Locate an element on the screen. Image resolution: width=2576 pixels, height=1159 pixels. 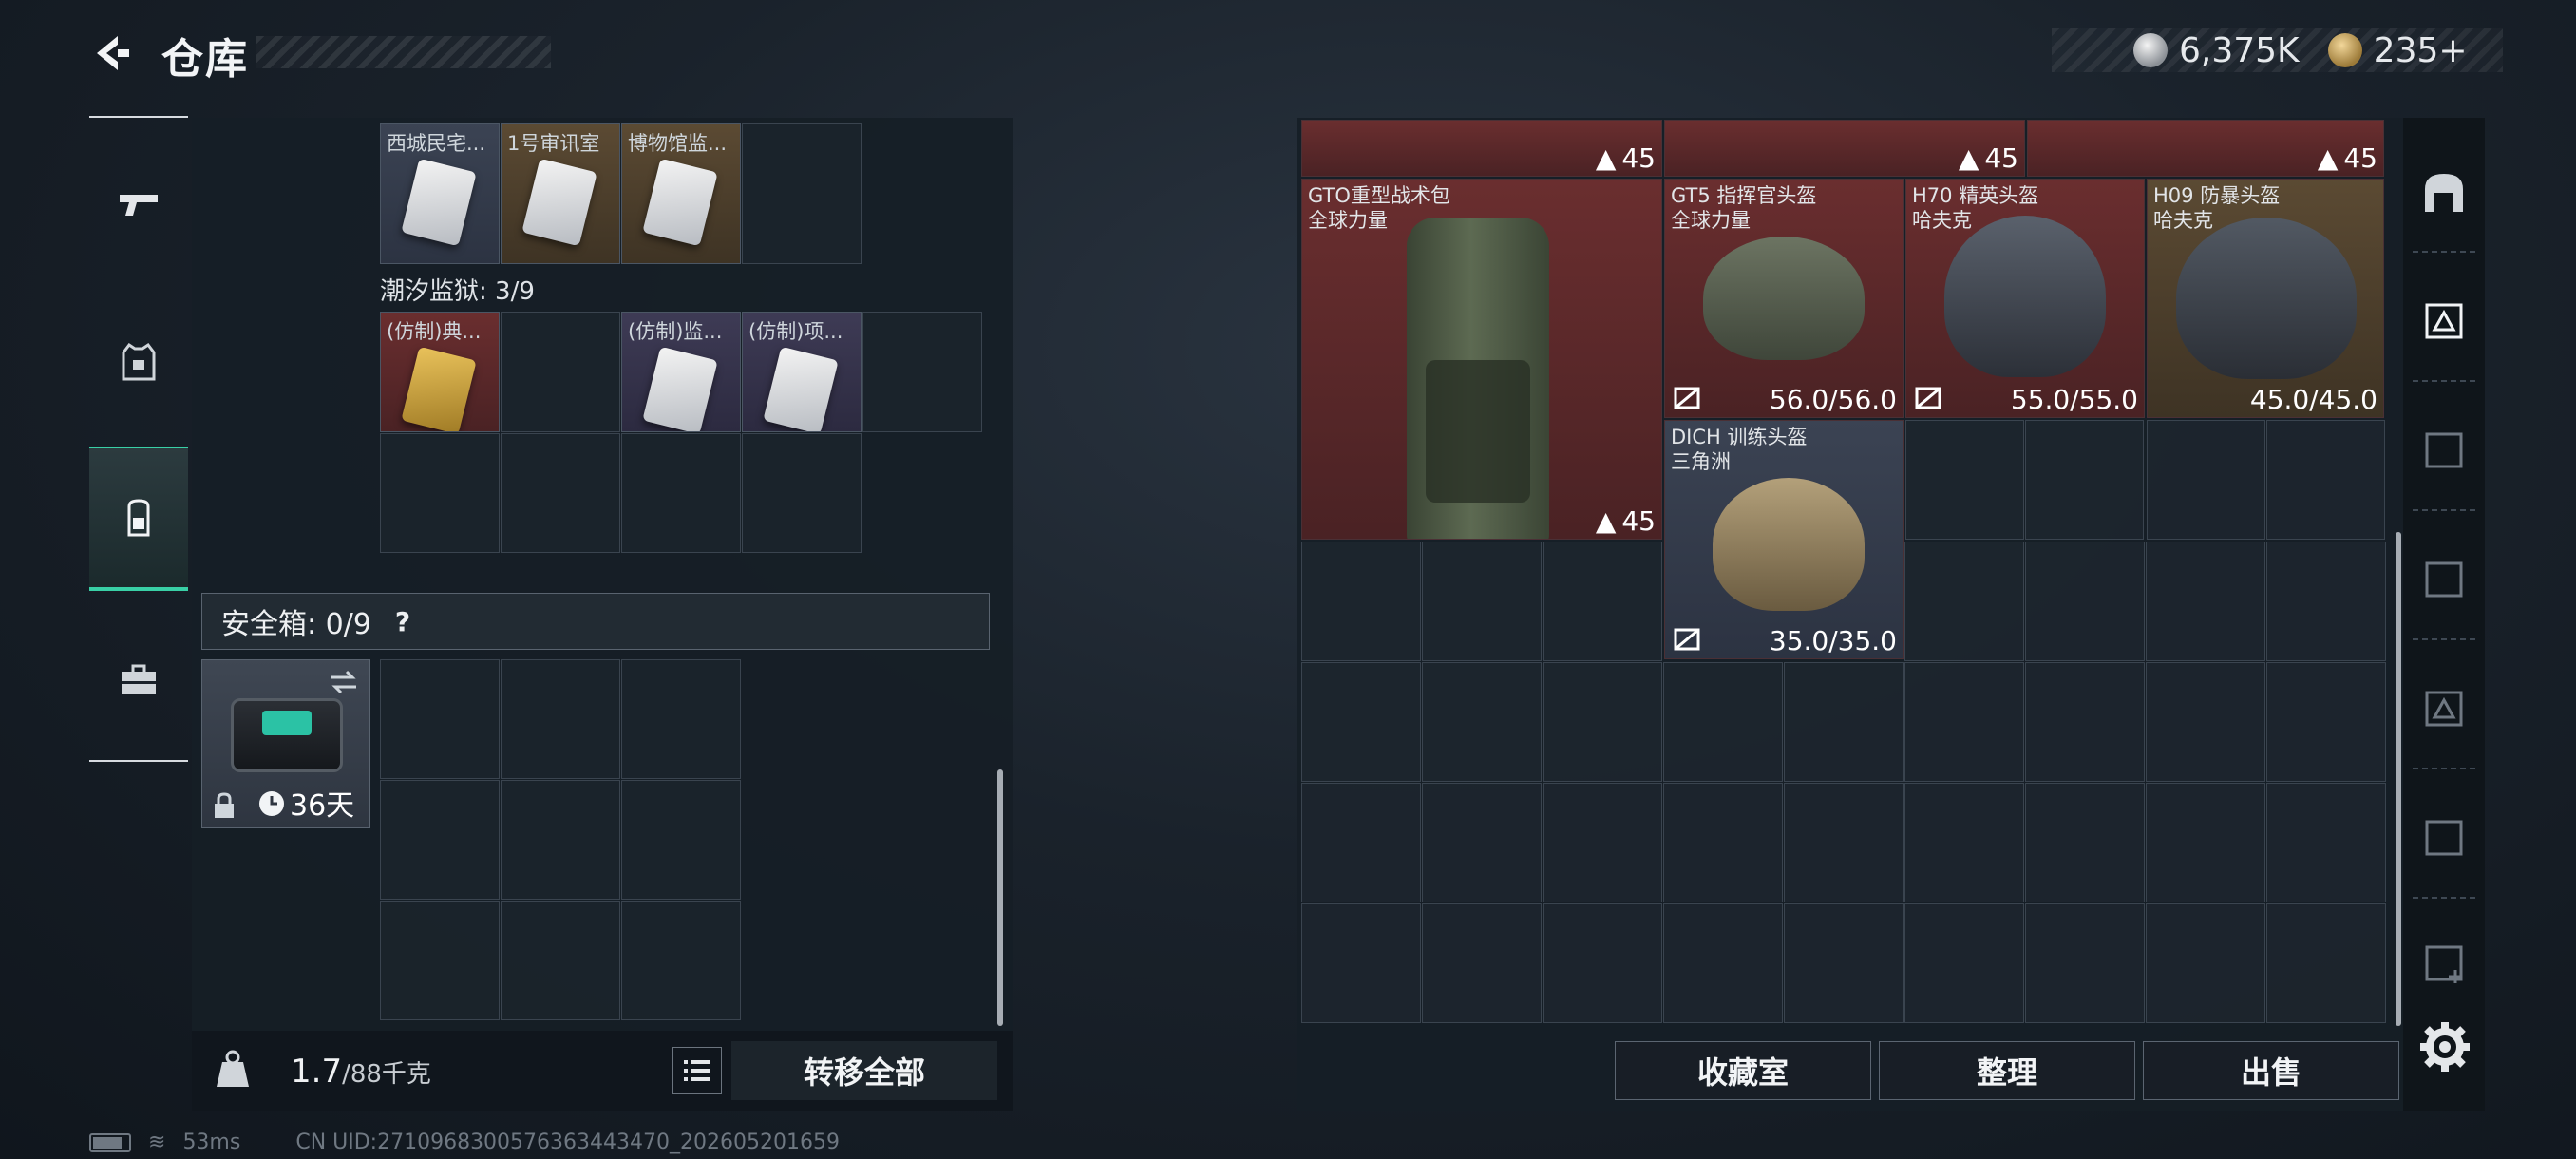
item-backpack: GTO重型战术包 全球力量 ▲ 45 is located at coordinates (1481, 359).